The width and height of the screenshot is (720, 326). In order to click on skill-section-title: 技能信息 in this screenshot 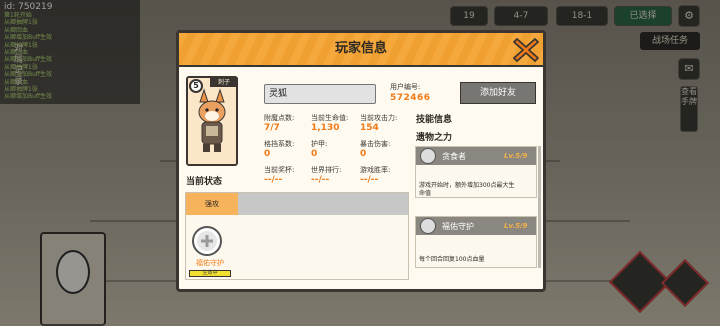, I will do `click(434, 120)`.